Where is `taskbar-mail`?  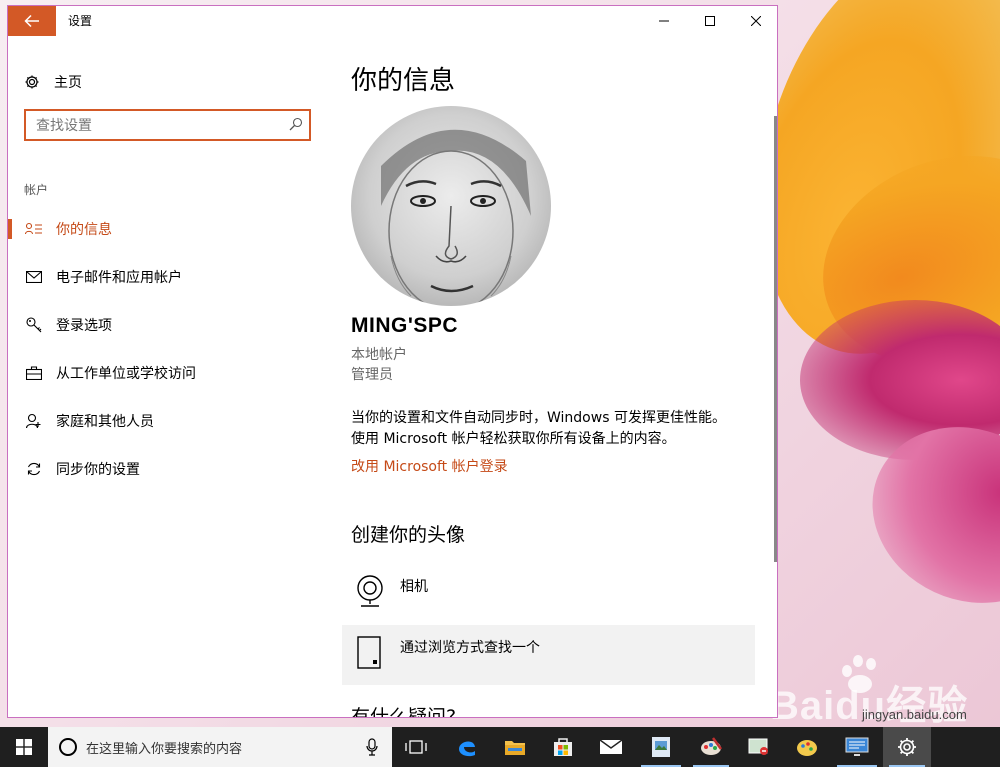
taskbar-mail is located at coordinates (611, 747).